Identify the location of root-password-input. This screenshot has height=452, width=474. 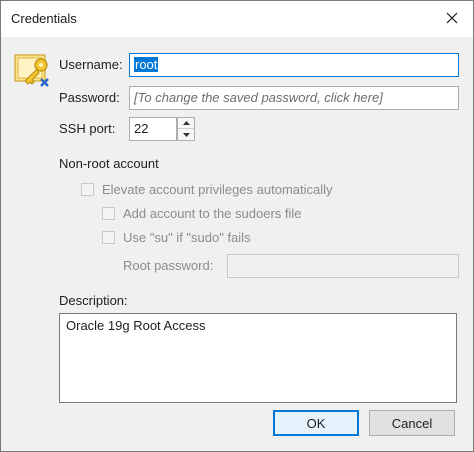
(343, 266).